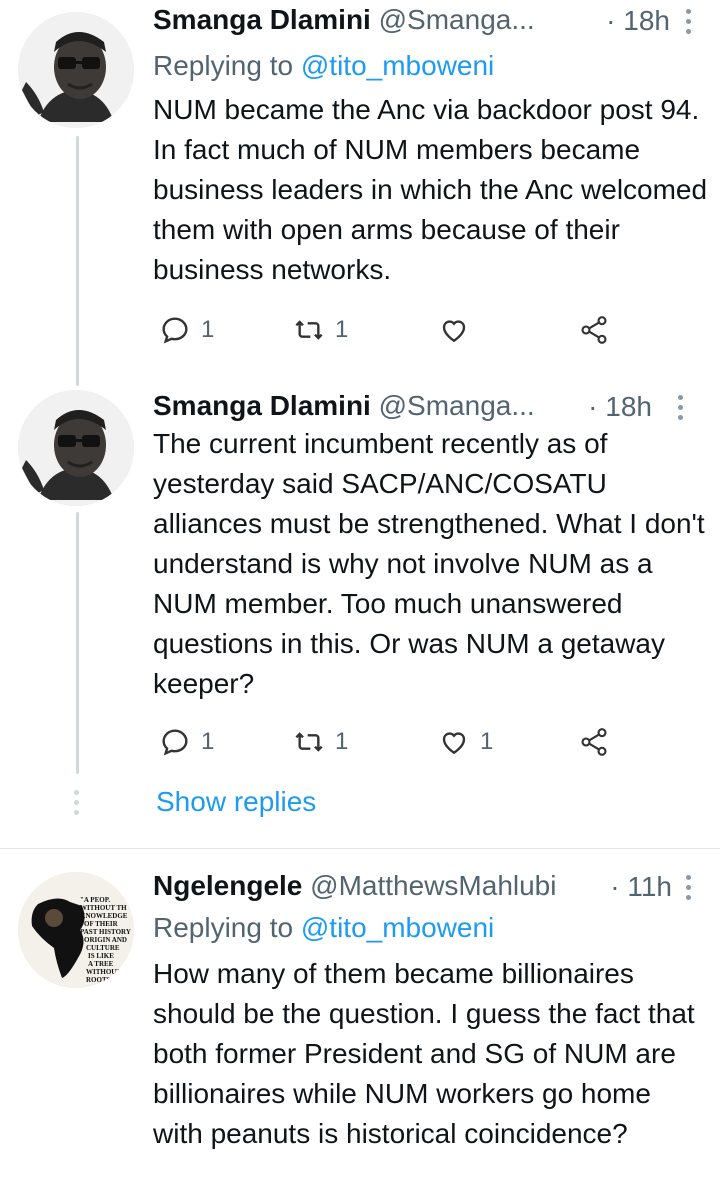  I want to click on svg-text: OF THEIR, so click(101, 924).